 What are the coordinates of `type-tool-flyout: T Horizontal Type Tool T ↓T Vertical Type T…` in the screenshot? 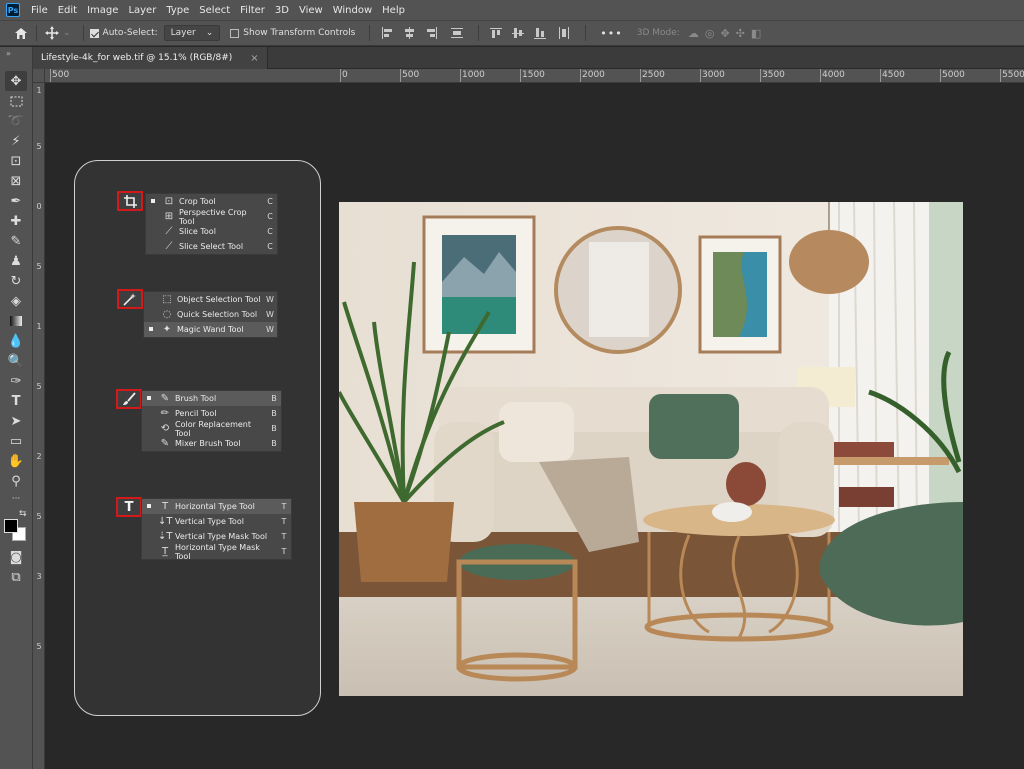 It's located at (216, 529).